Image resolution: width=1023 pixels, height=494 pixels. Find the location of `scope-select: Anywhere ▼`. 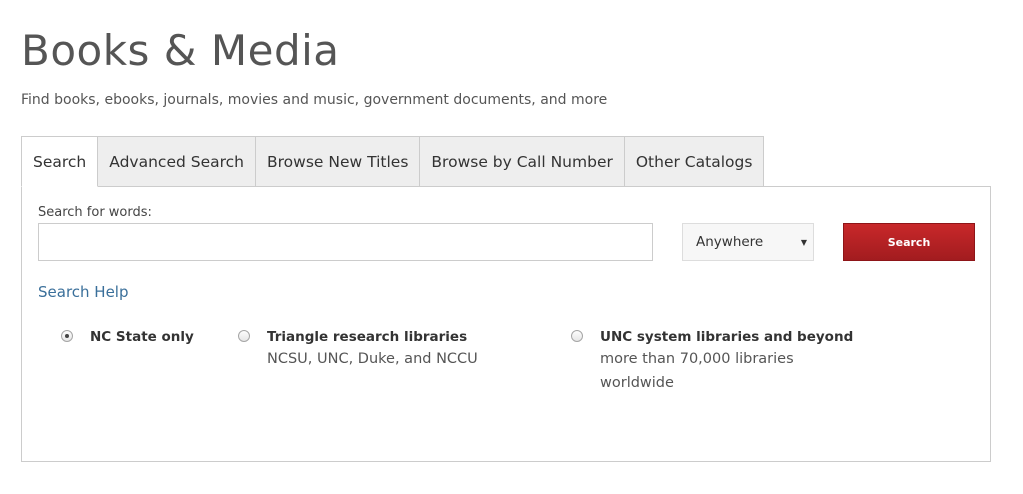

scope-select: Anywhere ▼ is located at coordinates (748, 242).